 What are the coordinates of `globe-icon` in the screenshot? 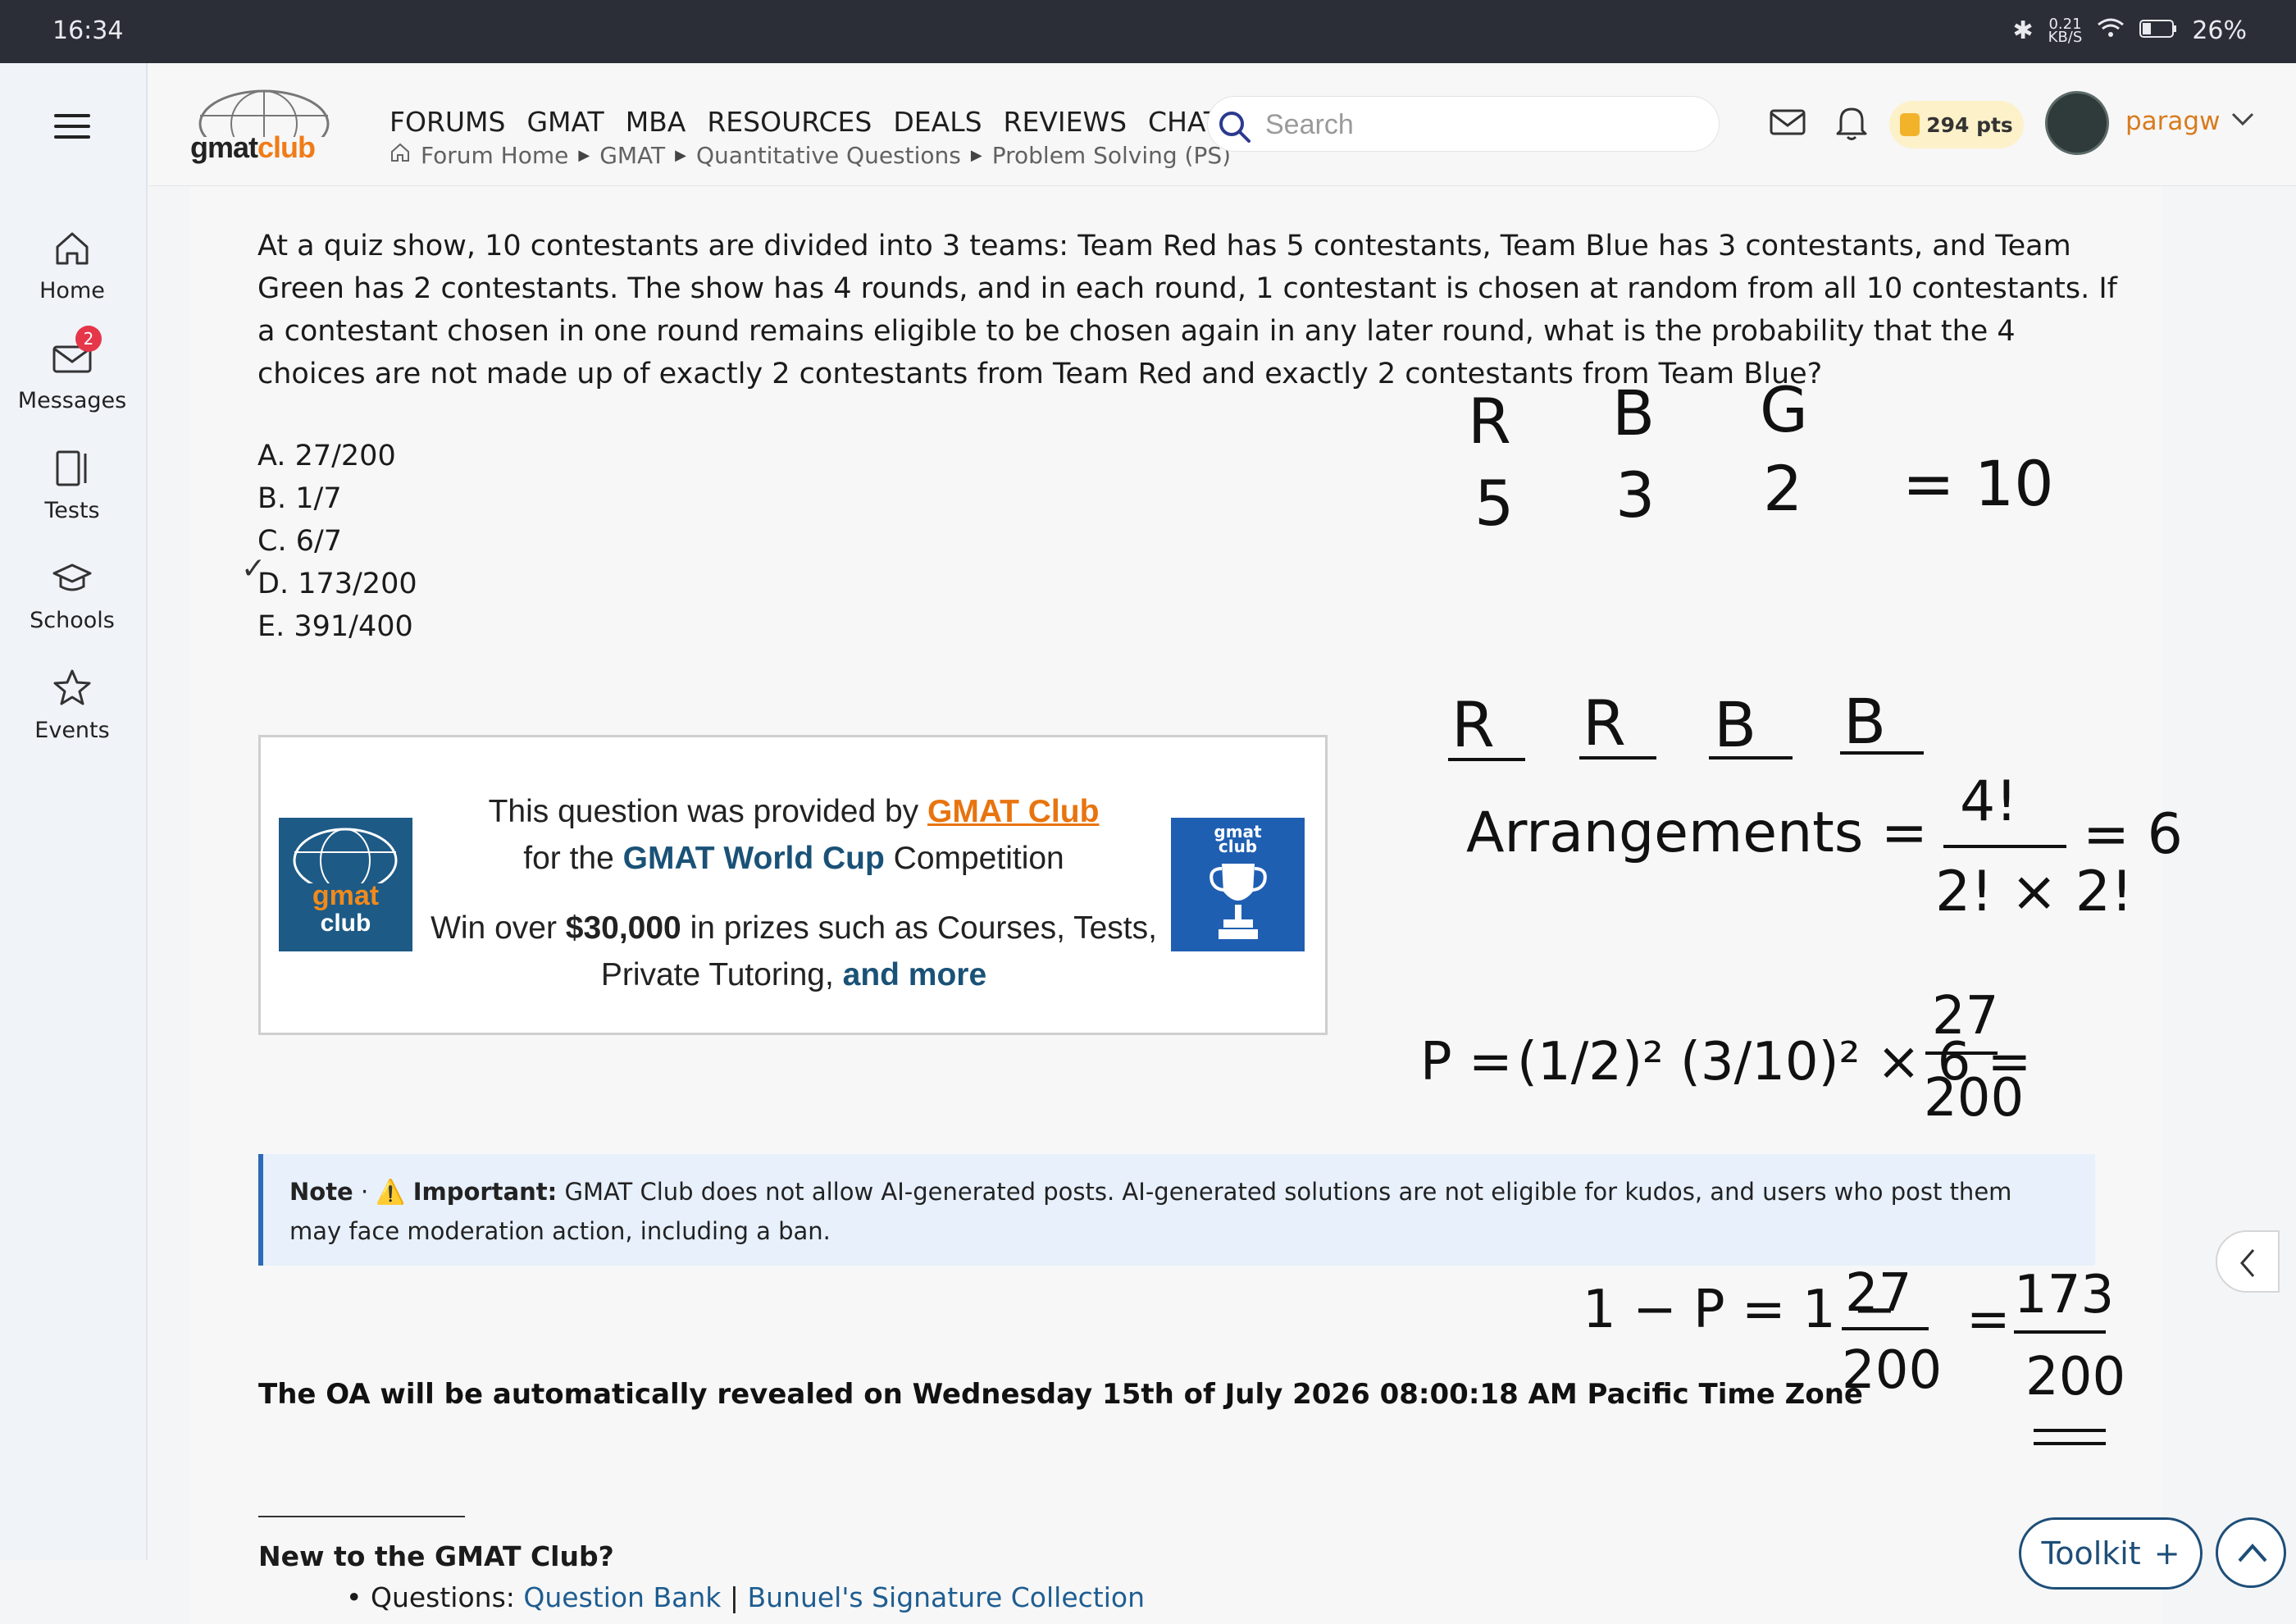 It's located at (264, 123).